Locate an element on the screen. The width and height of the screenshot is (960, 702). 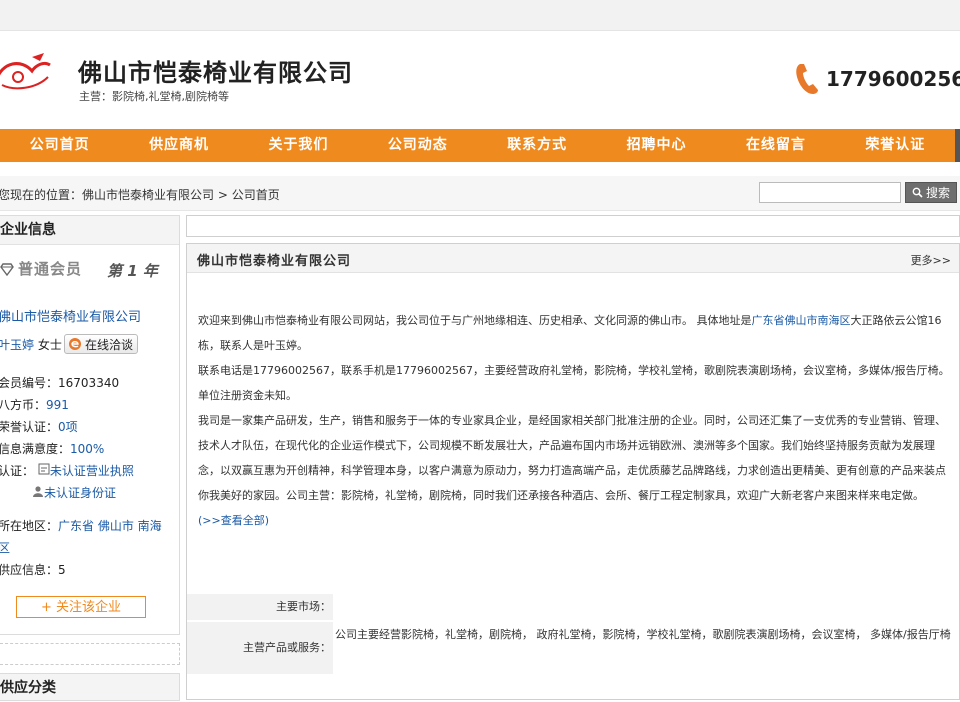
search-button: 搜索 is located at coordinates (931, 192).